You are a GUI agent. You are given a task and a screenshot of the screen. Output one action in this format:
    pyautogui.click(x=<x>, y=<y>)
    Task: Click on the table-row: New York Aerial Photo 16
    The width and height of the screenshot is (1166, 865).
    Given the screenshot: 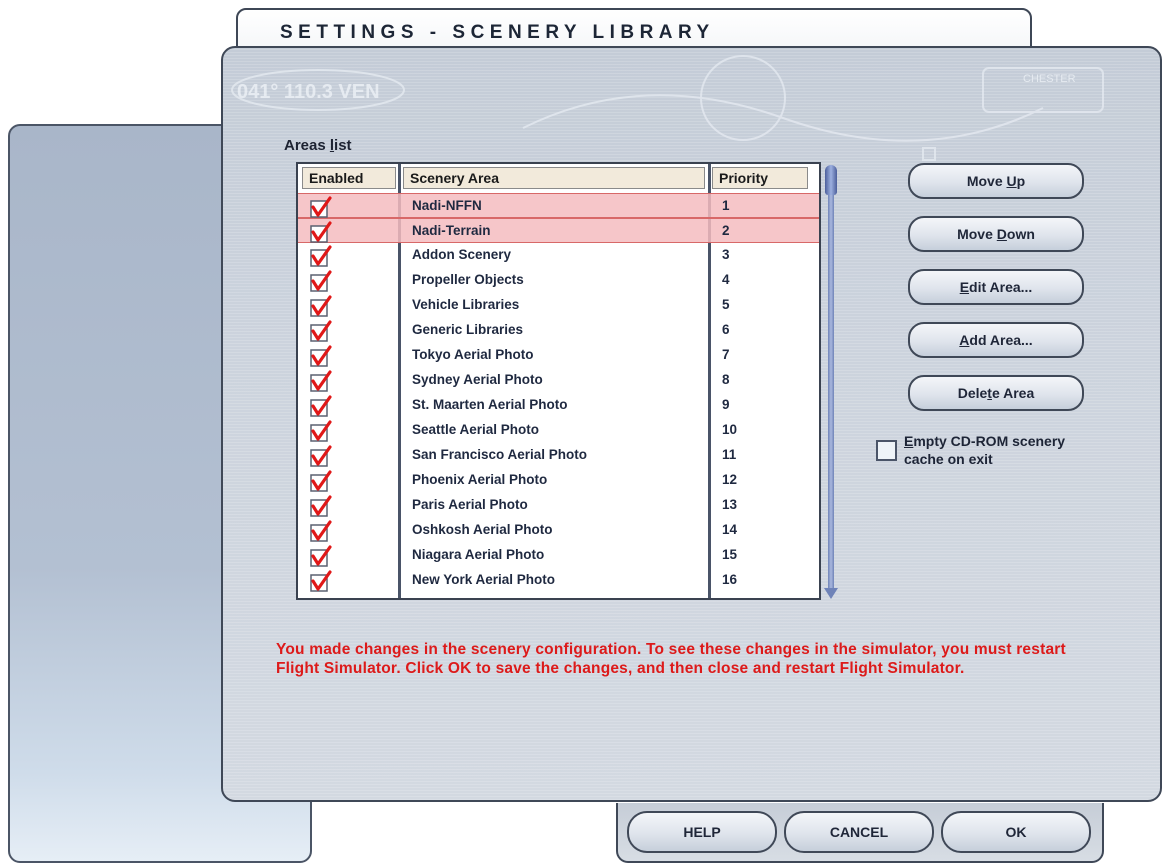 What is the action you would take?
    pyautogui.click(x=558, y=580)
    